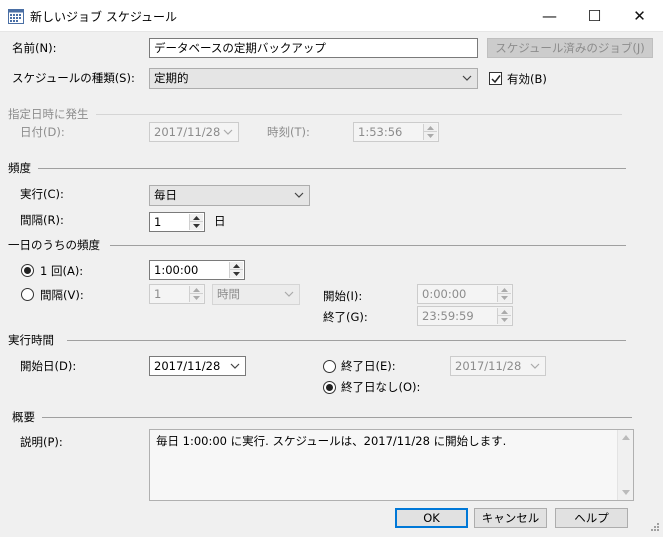  I want to click on end-date-radio, so click(329, 366).